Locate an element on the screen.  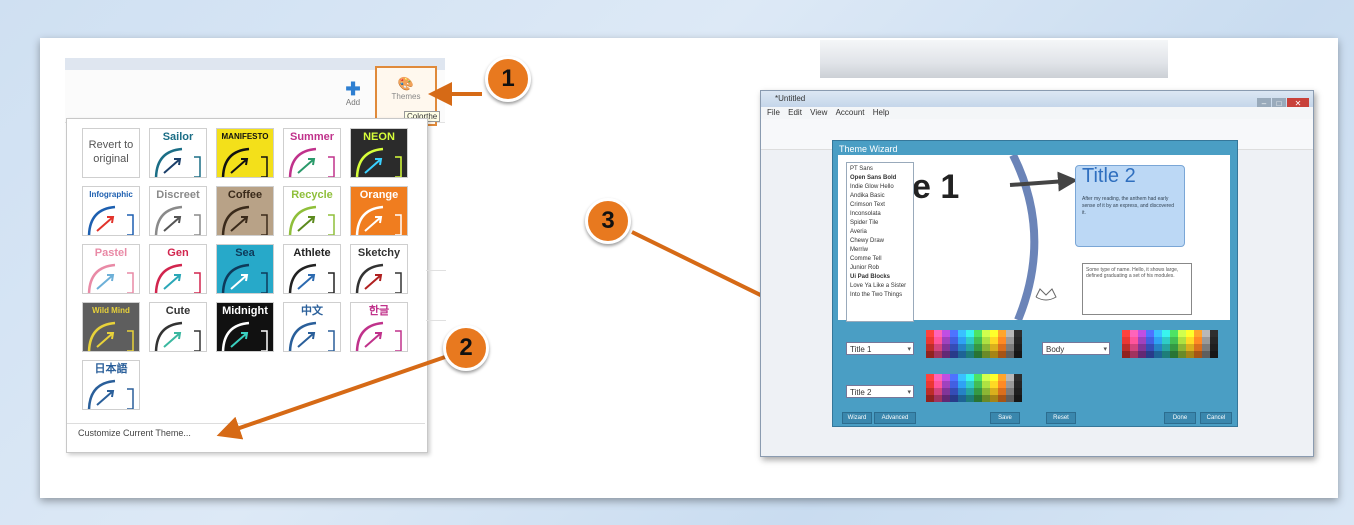
menu-view: View is located at coordinates (818, 112).